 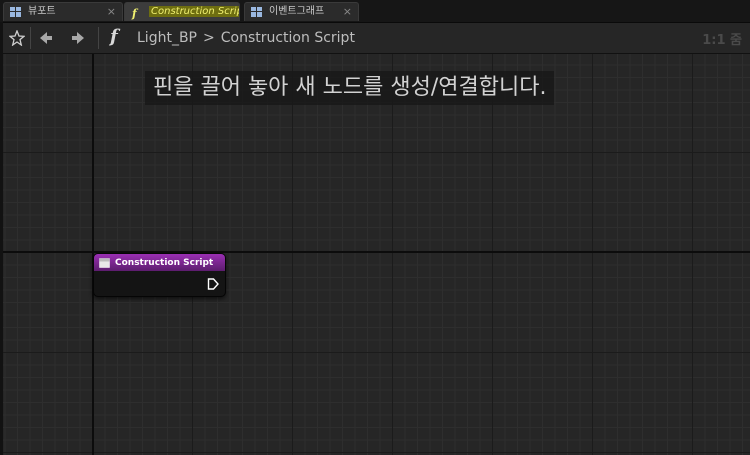 I want to click on back-button, so click(x=46, y=38).